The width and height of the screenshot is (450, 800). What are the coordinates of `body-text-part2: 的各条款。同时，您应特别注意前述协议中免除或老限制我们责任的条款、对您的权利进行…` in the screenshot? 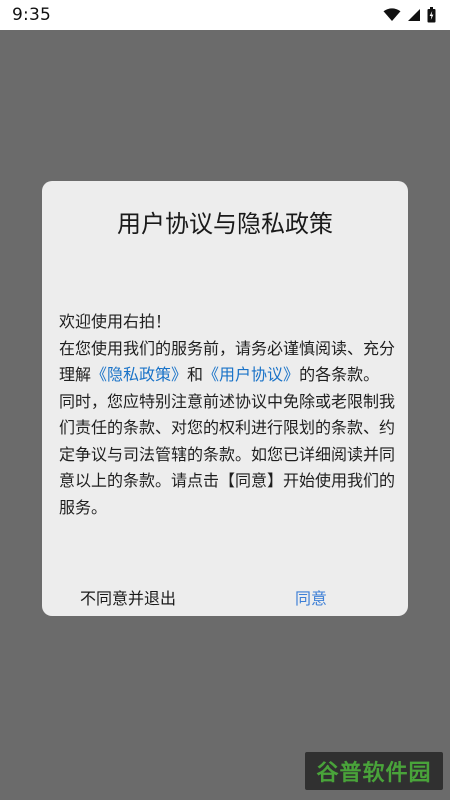 It's located at (227, 441).